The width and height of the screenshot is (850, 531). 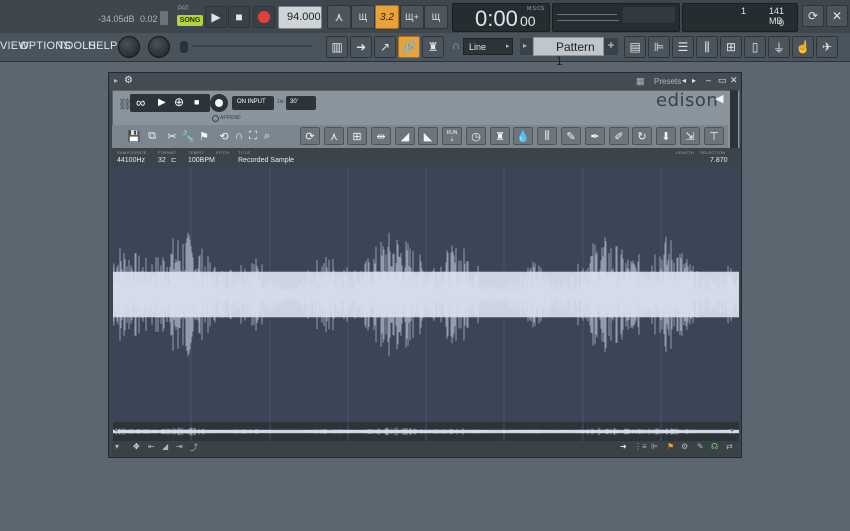 I want to click on copy-icon: ⧉, so click(x=152, y=136).